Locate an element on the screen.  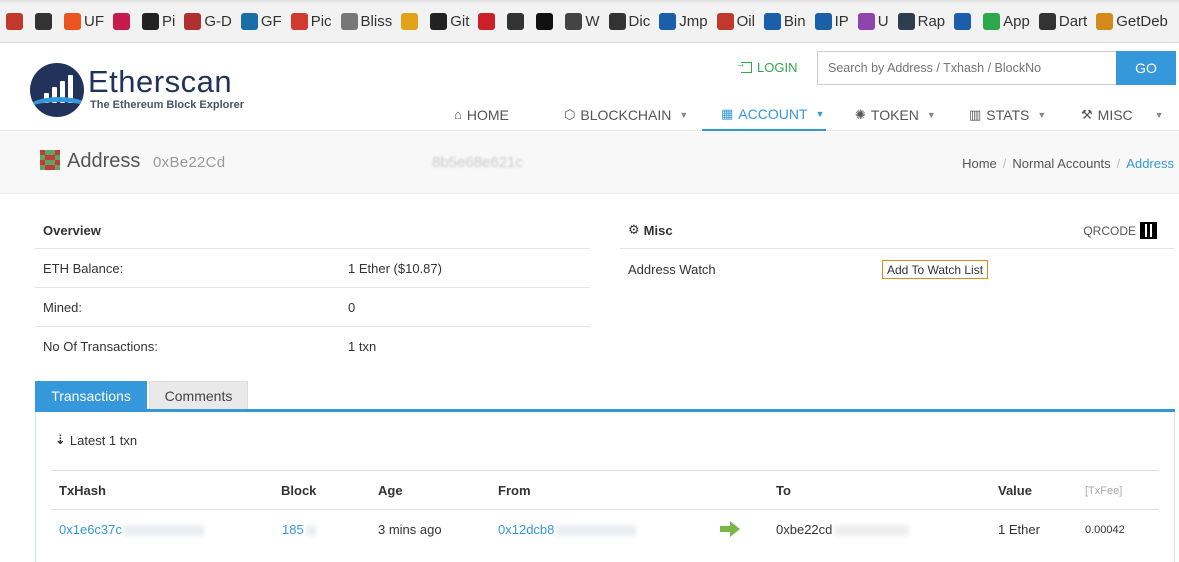
qrcode-icon is located at coordinates (1148, 230).